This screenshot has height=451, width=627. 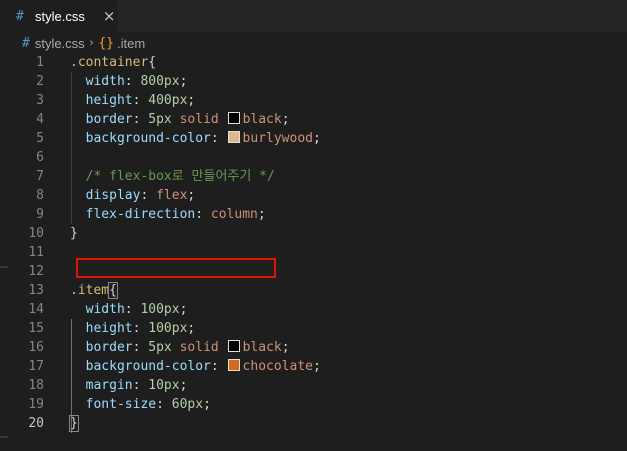 What do you see at coordinates (40, 119) in the screenshot?
I see `line-number: 4` at bounding box center [40, 119].